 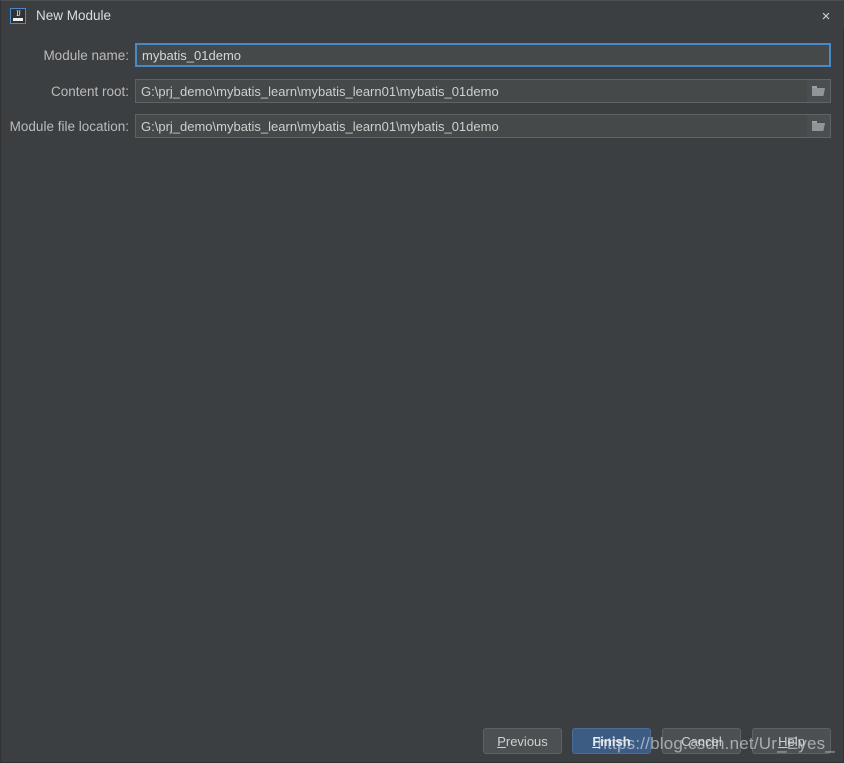 I want to click on help-button: Help, so click(x=791, y=741).